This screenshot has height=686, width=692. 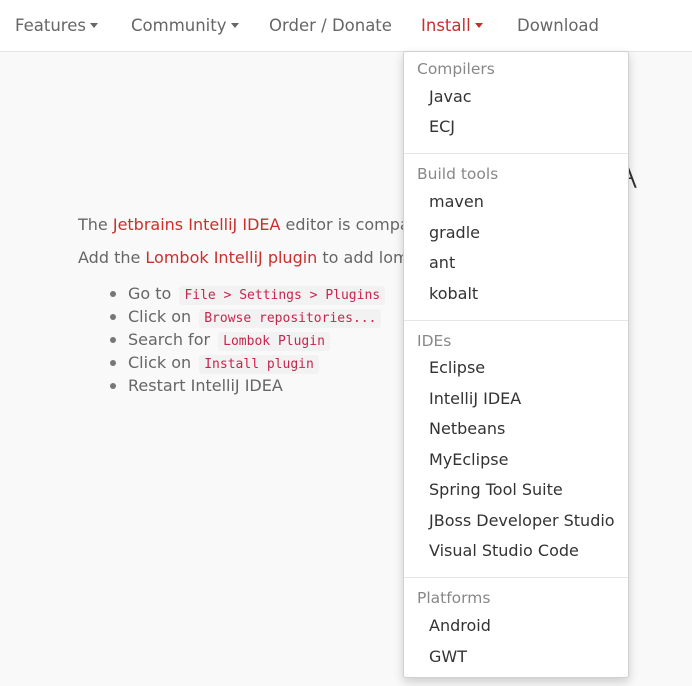 What do you see at coordinates (150, 293) in the screenshot?
I see `step-text: Go to` at bounding box center [150, 293].